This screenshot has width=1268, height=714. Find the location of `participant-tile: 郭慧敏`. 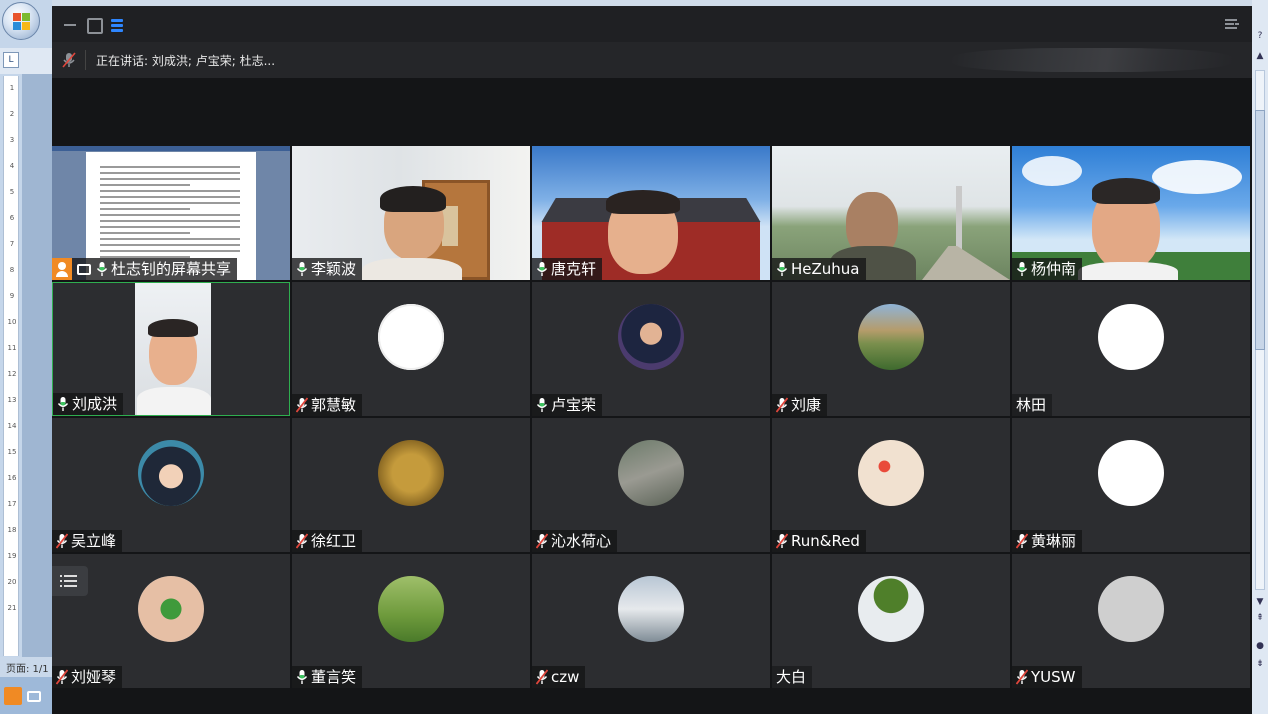

participant-tile: 郭慧敏 is located at coordinates (411, 349).